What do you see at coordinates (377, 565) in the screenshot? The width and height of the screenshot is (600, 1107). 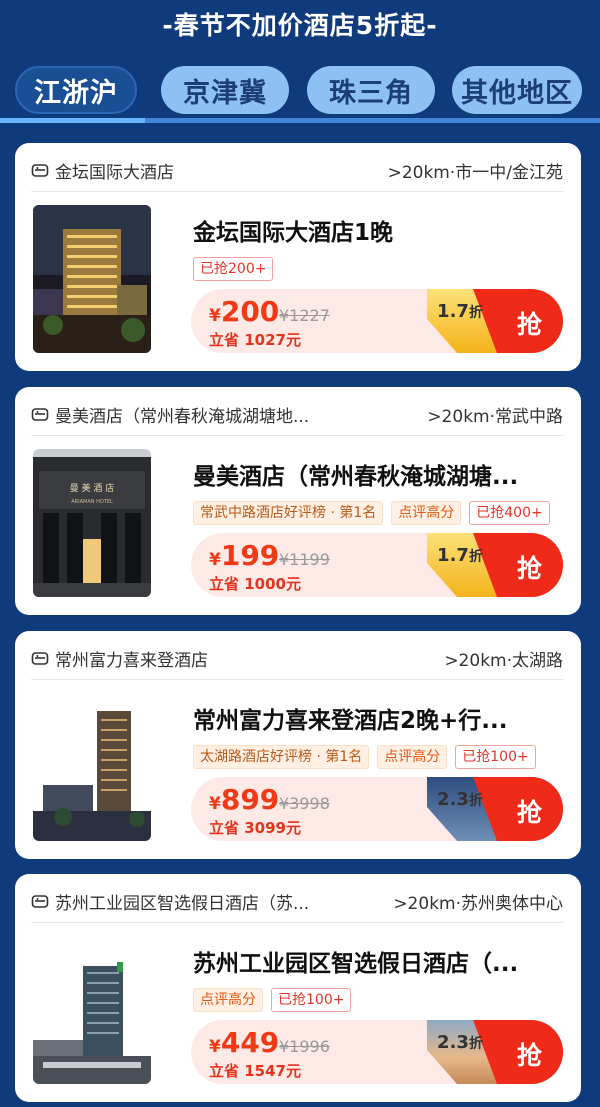 I see `price-bar: ¥199 ¥1199 立省 1000元 1.7折 抢` at bounding box center [377, 565].